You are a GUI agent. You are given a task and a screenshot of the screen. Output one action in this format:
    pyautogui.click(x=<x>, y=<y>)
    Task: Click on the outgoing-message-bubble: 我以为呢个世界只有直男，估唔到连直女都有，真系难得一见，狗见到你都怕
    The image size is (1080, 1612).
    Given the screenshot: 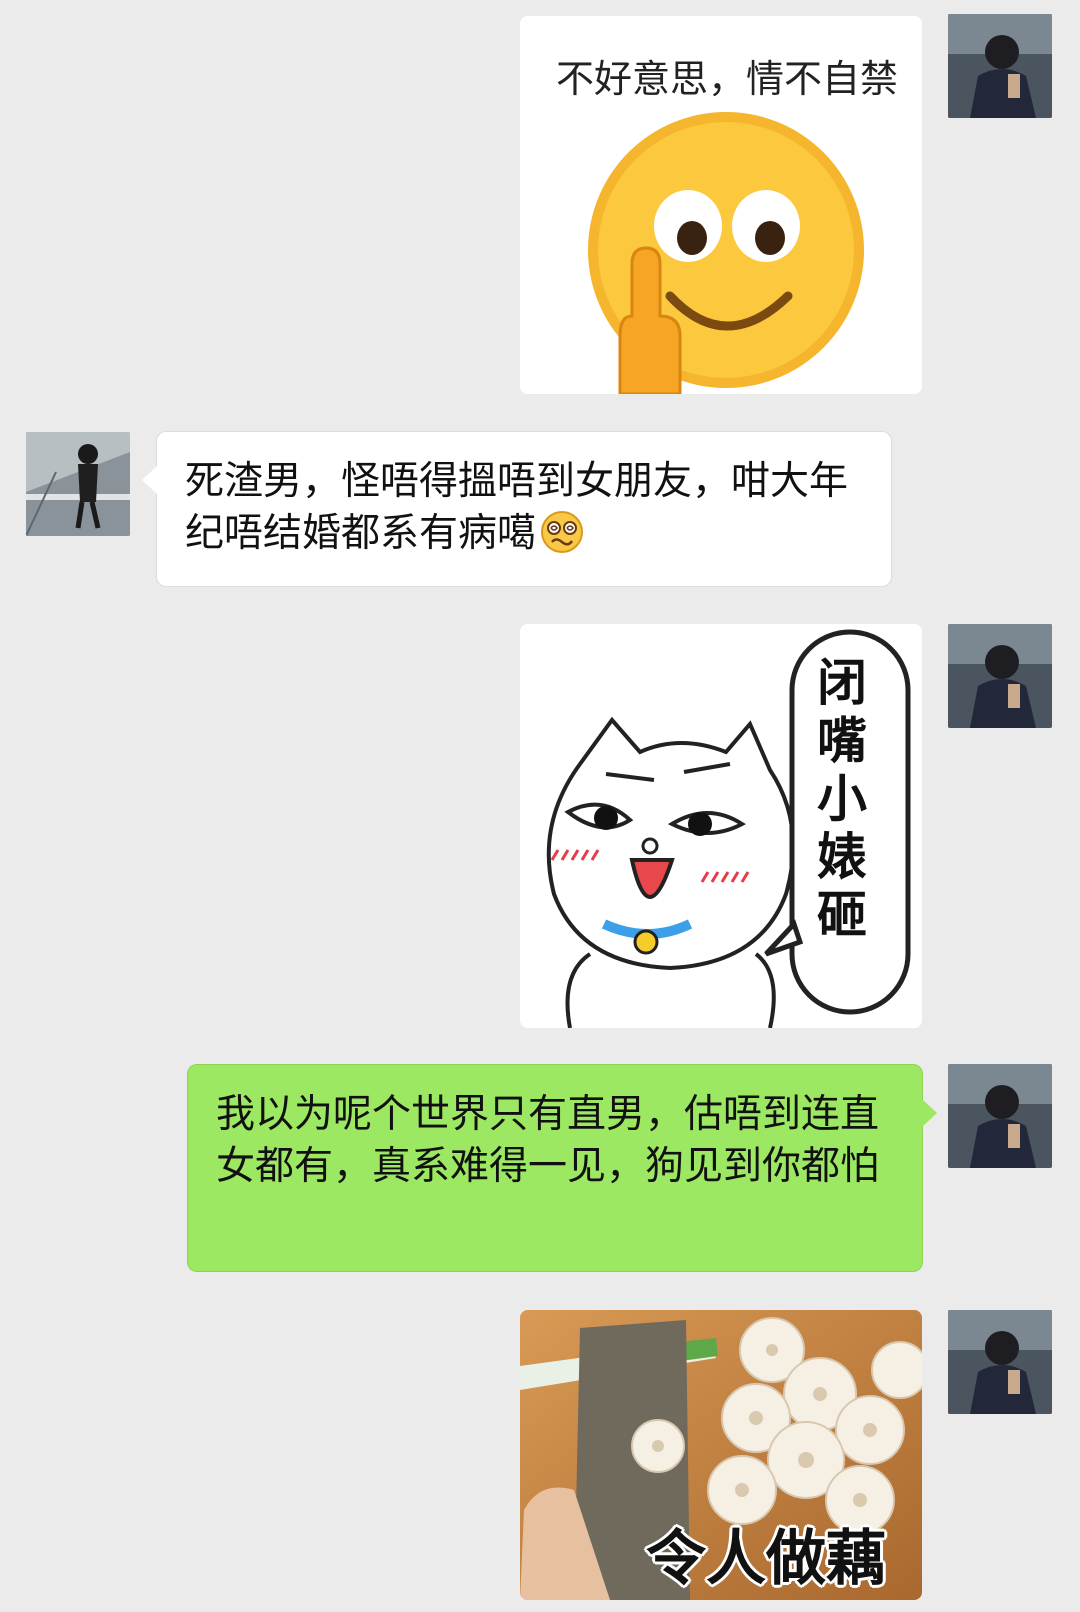 What is the action you would take?
    pyautogui.click(x=562, y=1168)
    